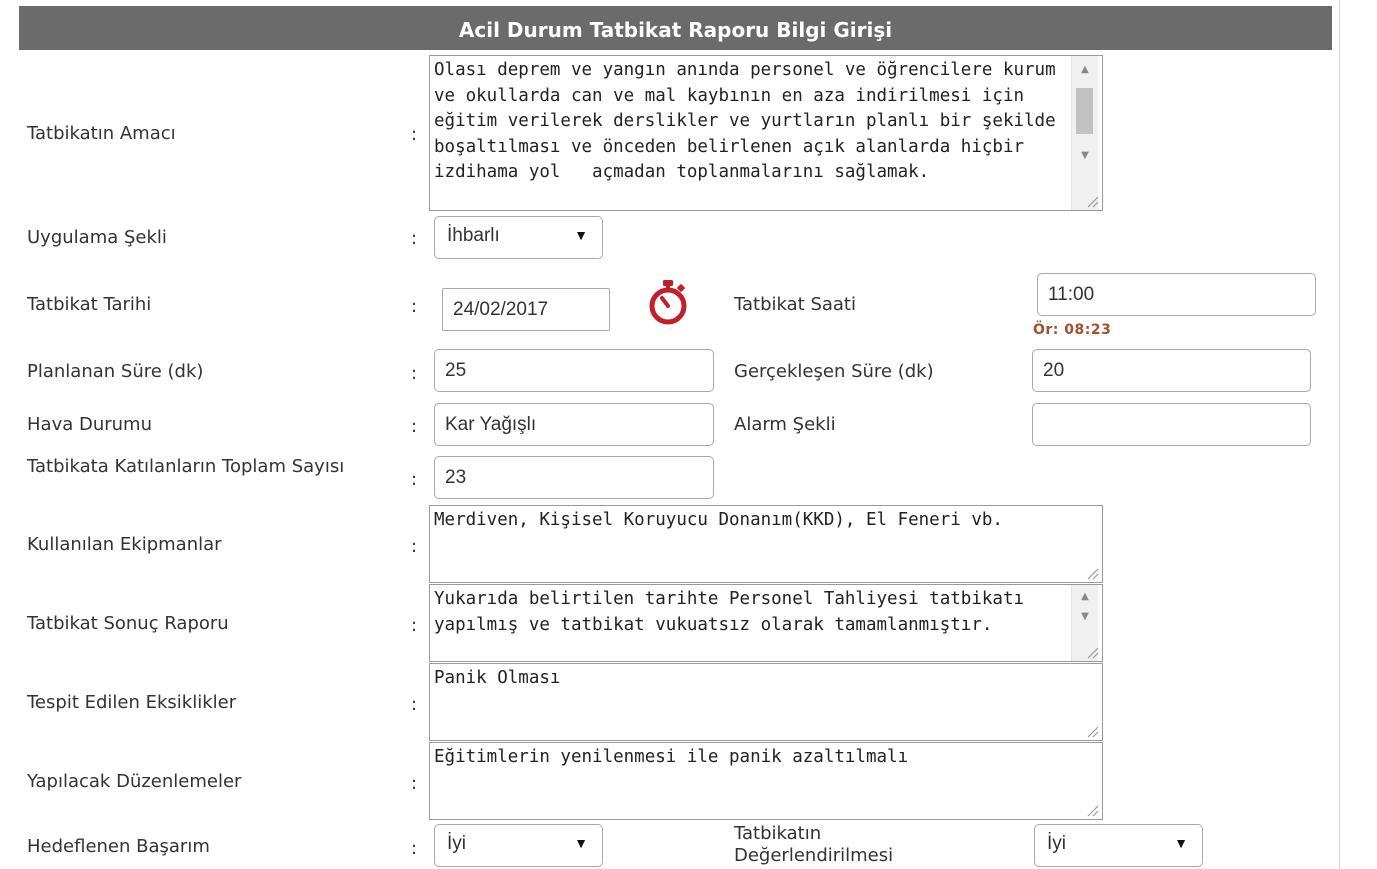 The image size is (1377, 869). Describe the element at coordinates (186, 466) in the screenshot. I see `participants-label: Tatbikata Katılanların Toplam Sayısı` at that location.